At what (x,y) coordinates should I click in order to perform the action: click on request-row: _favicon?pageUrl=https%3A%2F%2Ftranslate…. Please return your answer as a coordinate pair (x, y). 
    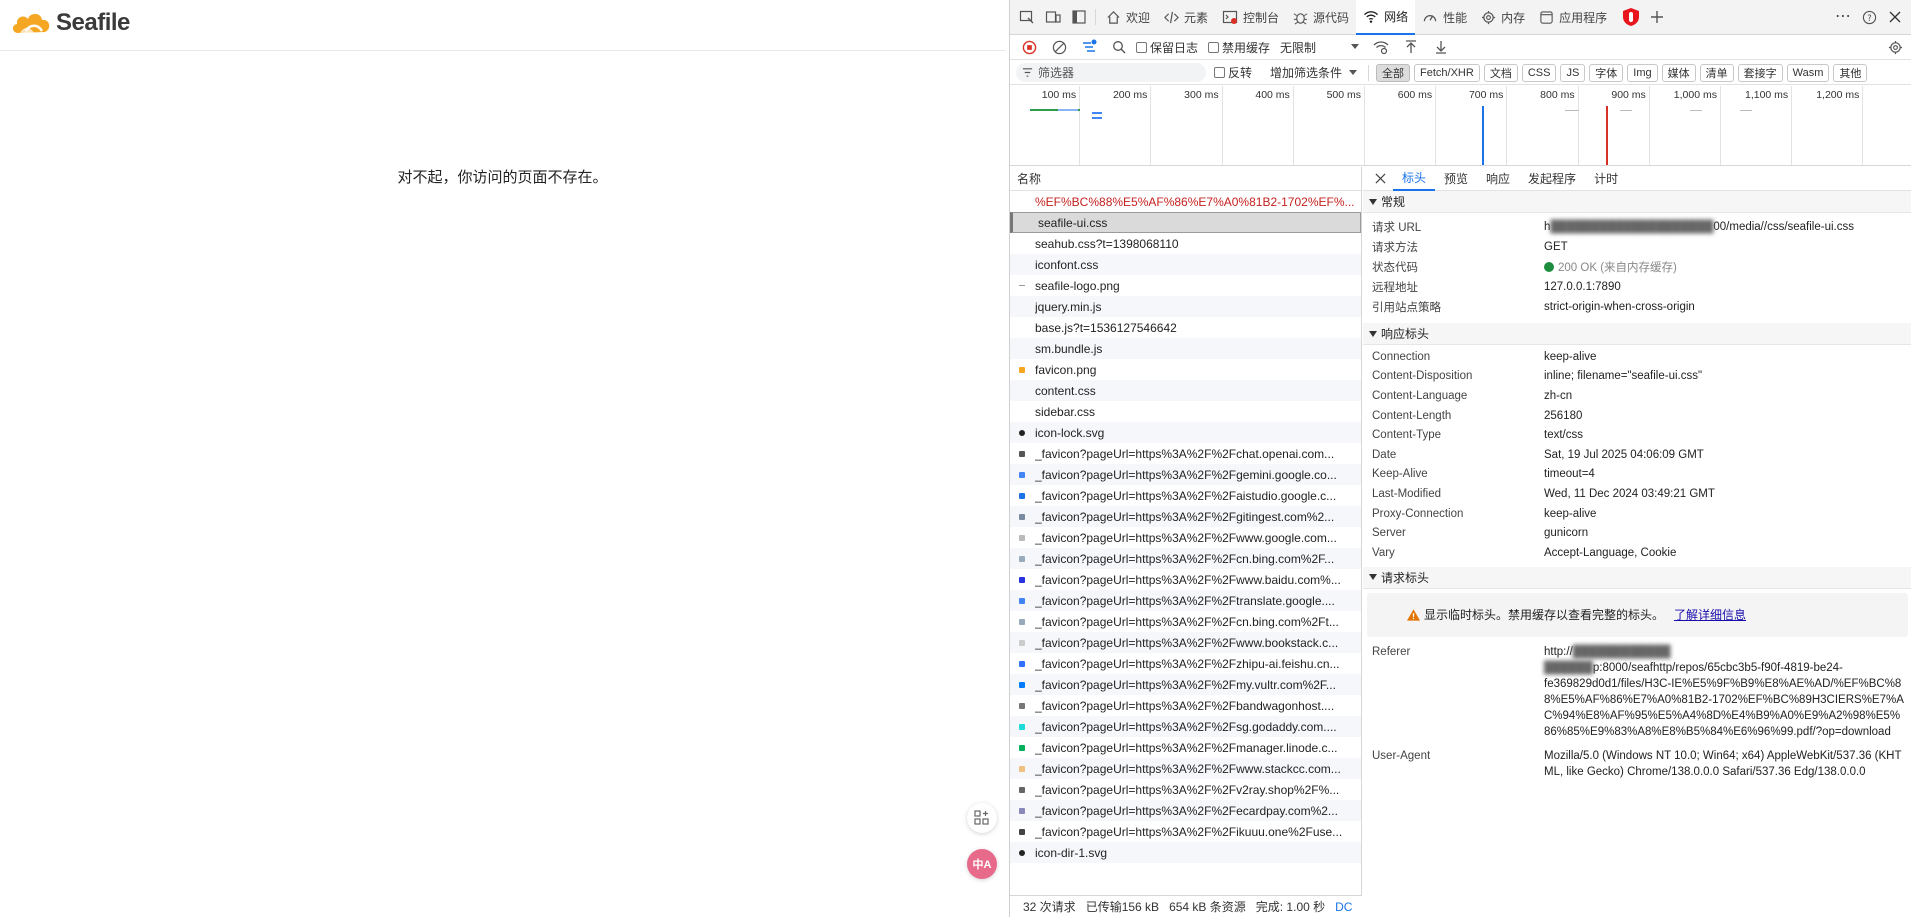
    Looking at the image, I should click on (1185, 600).